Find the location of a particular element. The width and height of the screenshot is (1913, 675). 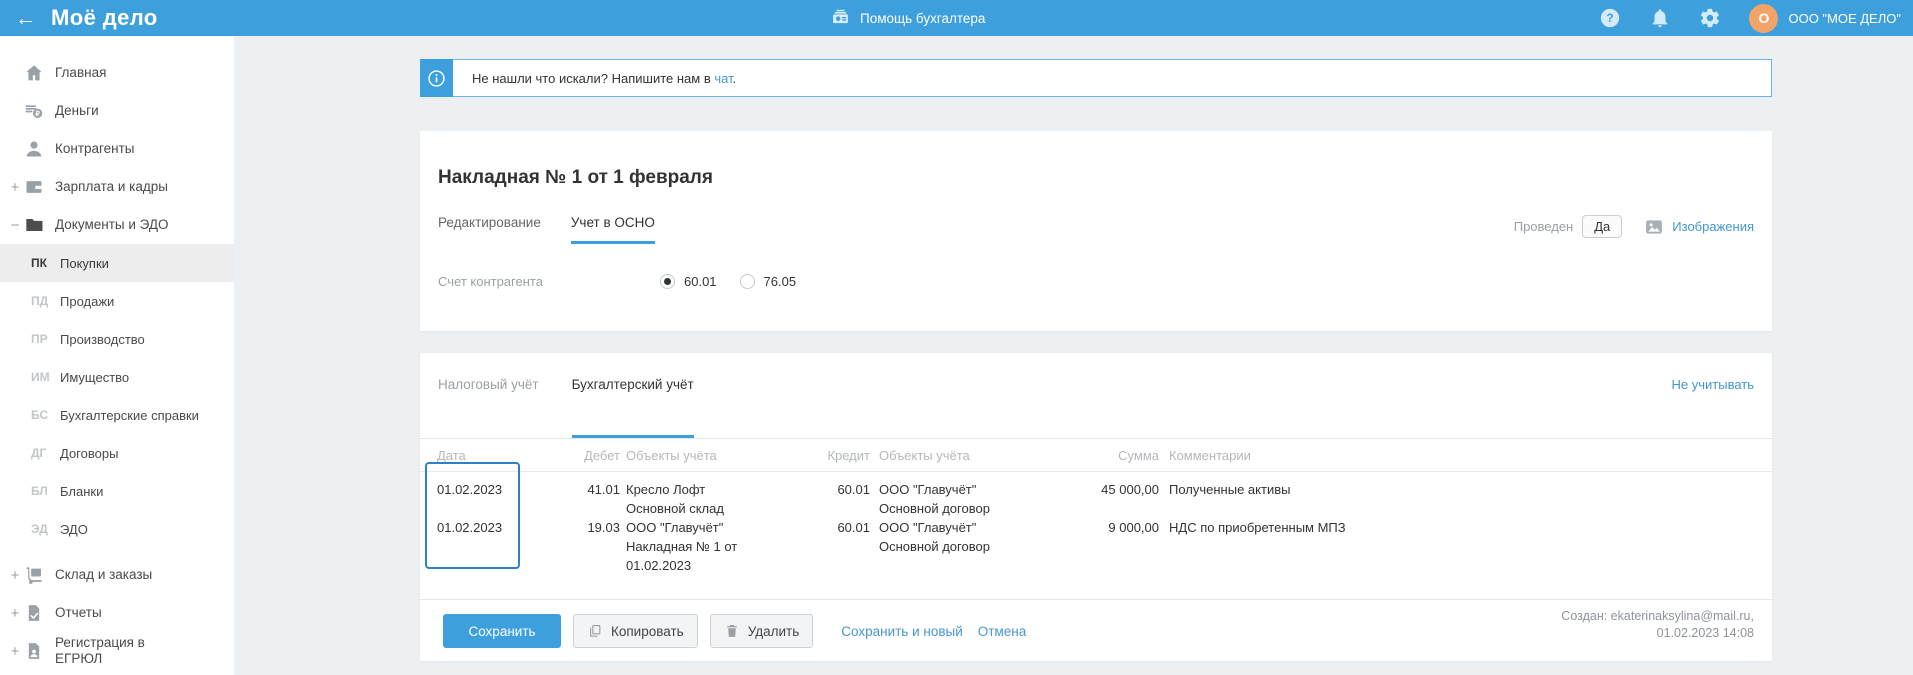

tab-osno-accounting: Учет в ОСНО is located at coordinates (612, 229).